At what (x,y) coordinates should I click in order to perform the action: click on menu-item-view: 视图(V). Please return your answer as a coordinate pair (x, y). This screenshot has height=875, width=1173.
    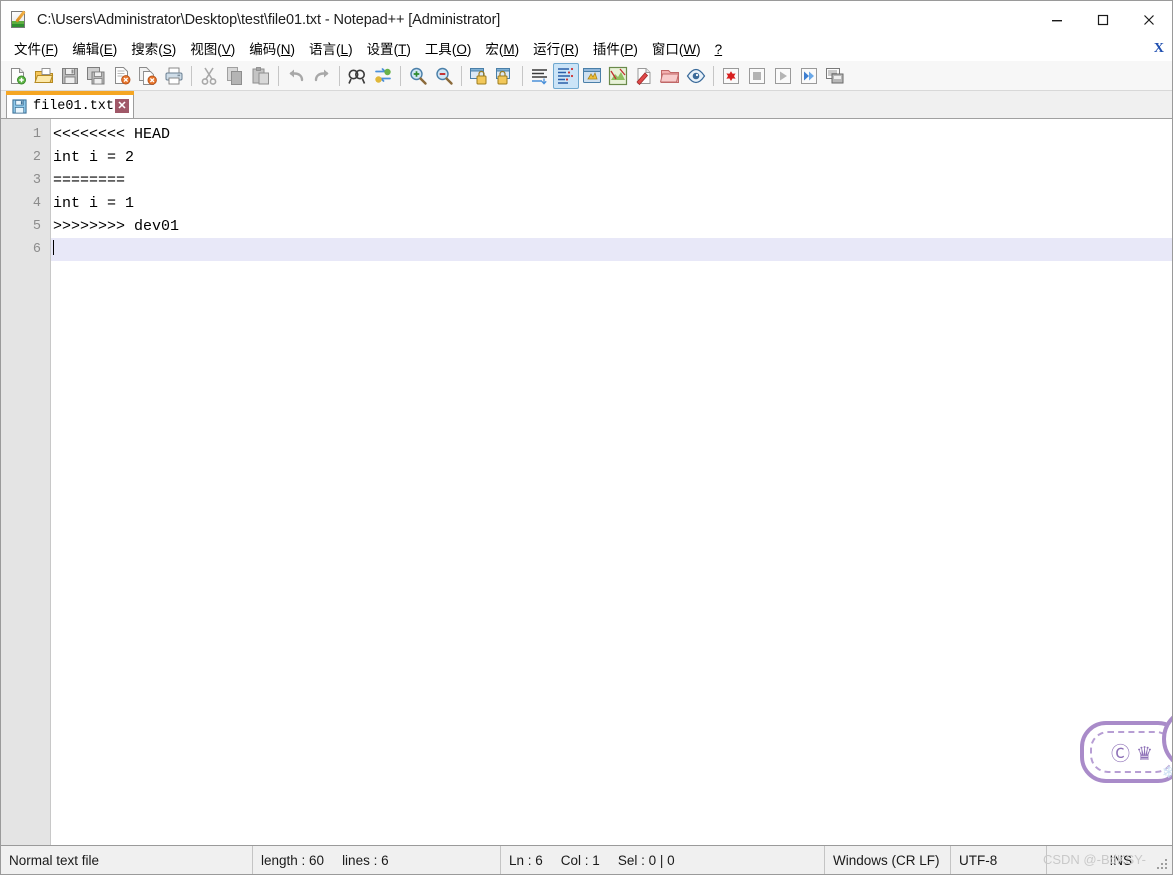
    Looking at the image, I should click on (212, 50).